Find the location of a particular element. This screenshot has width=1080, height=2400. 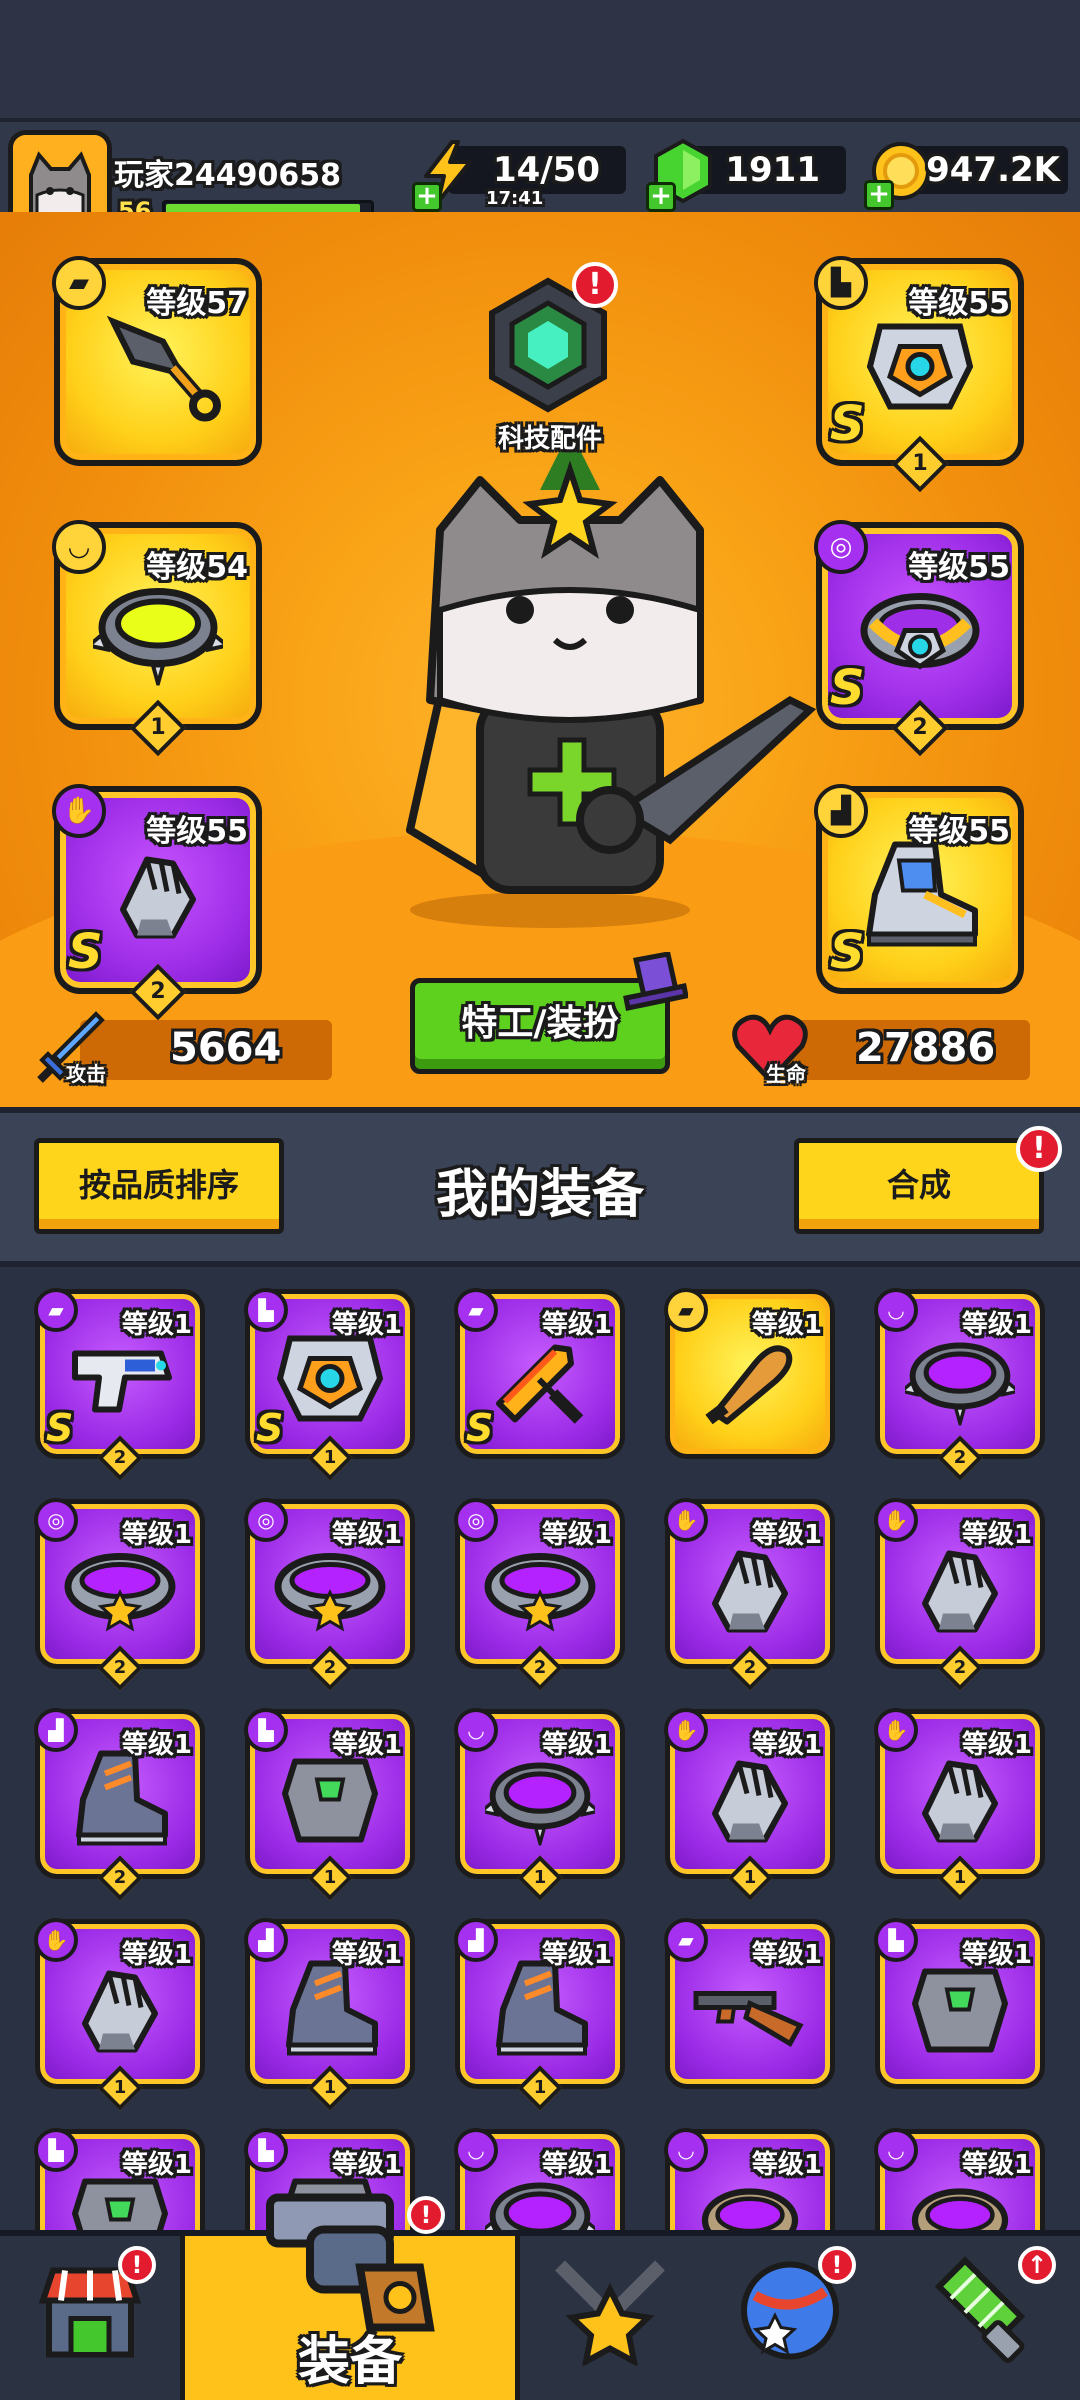

attack-value: 5664 is located at coordinates (226, 1048).